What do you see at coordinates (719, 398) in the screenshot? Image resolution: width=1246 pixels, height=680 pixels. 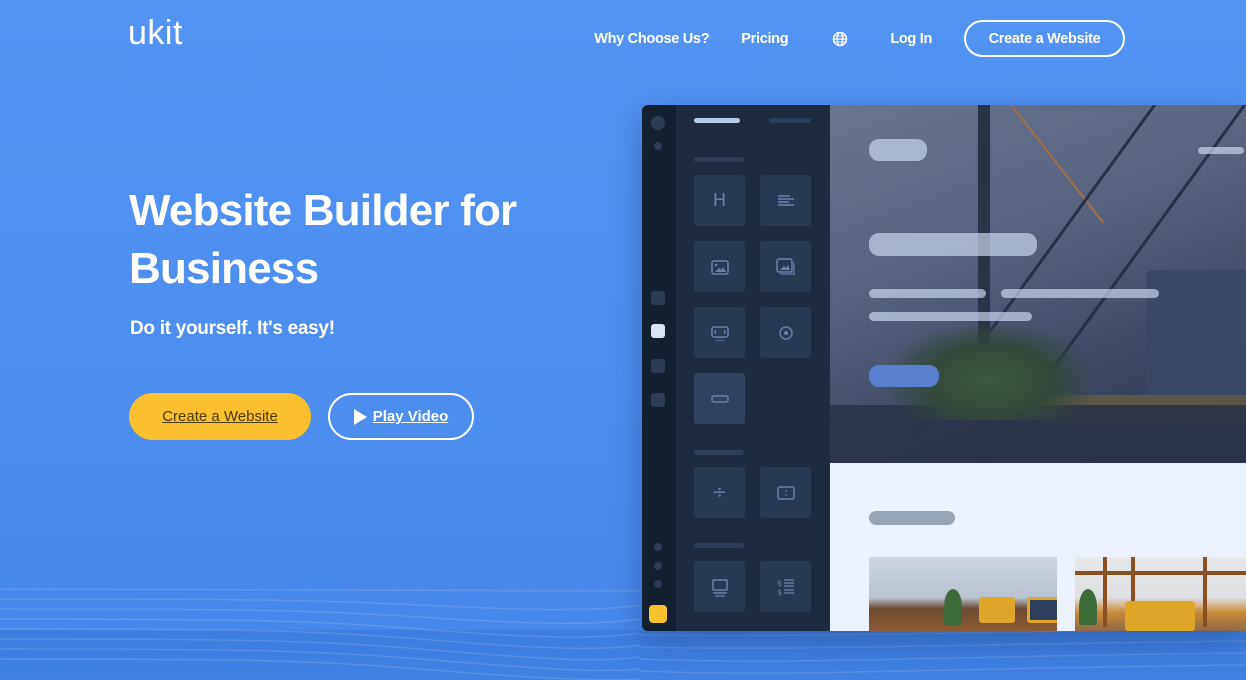 I see `button-icon` at bounding box center [719, 398].